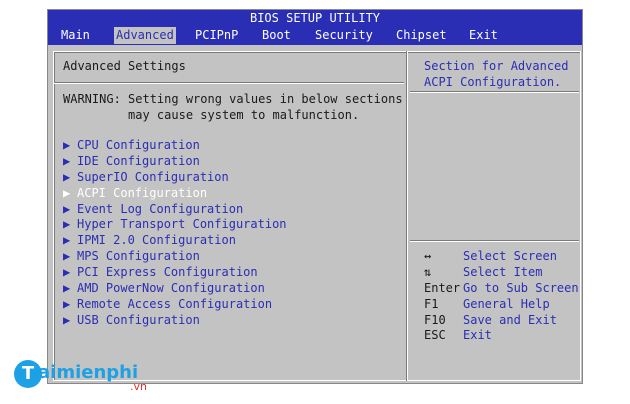 The height and width of the screenshot is (404, 630). I want to click on tab-boot: Boot, so click(276, 35).